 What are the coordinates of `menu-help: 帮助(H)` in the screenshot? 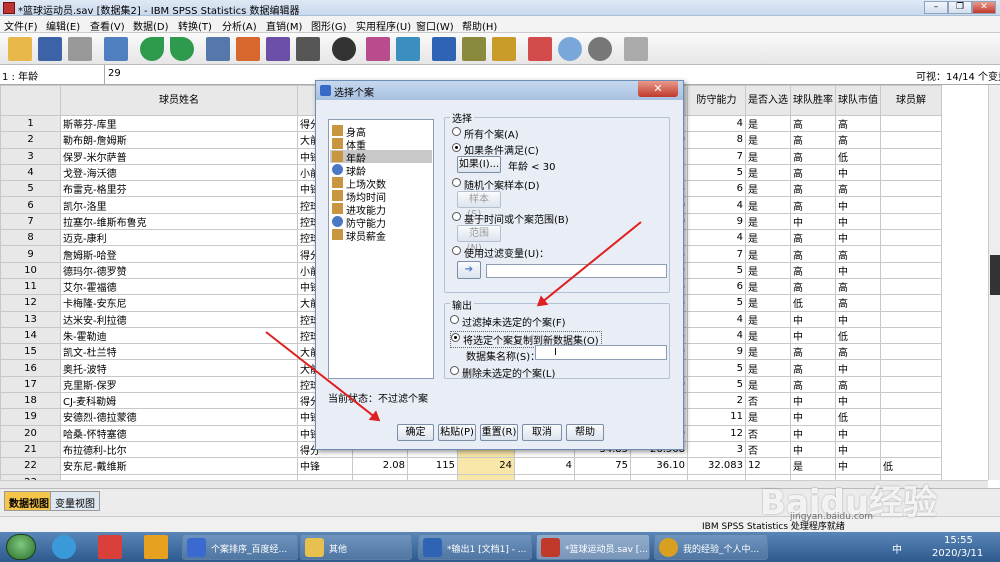 It's located at (479, 25).